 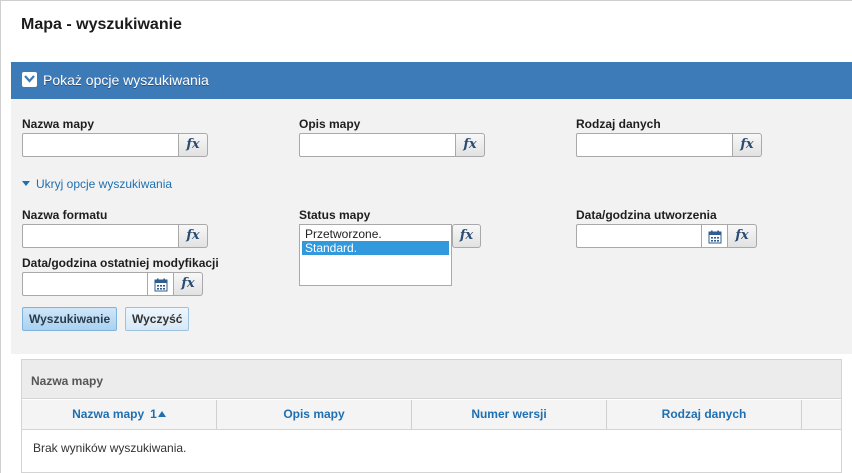 What do you see at coordinates (375, 248) in the screenshot?
I see `map-status-option-standard: Standard.` at bounding box center [375, 248].